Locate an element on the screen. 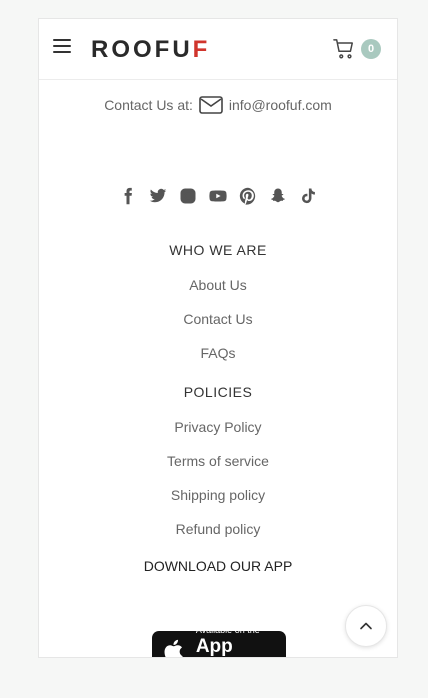 This screenshot has height=698, width=428. contact-label: Contact Us at: is located at coordinates (148, 105).